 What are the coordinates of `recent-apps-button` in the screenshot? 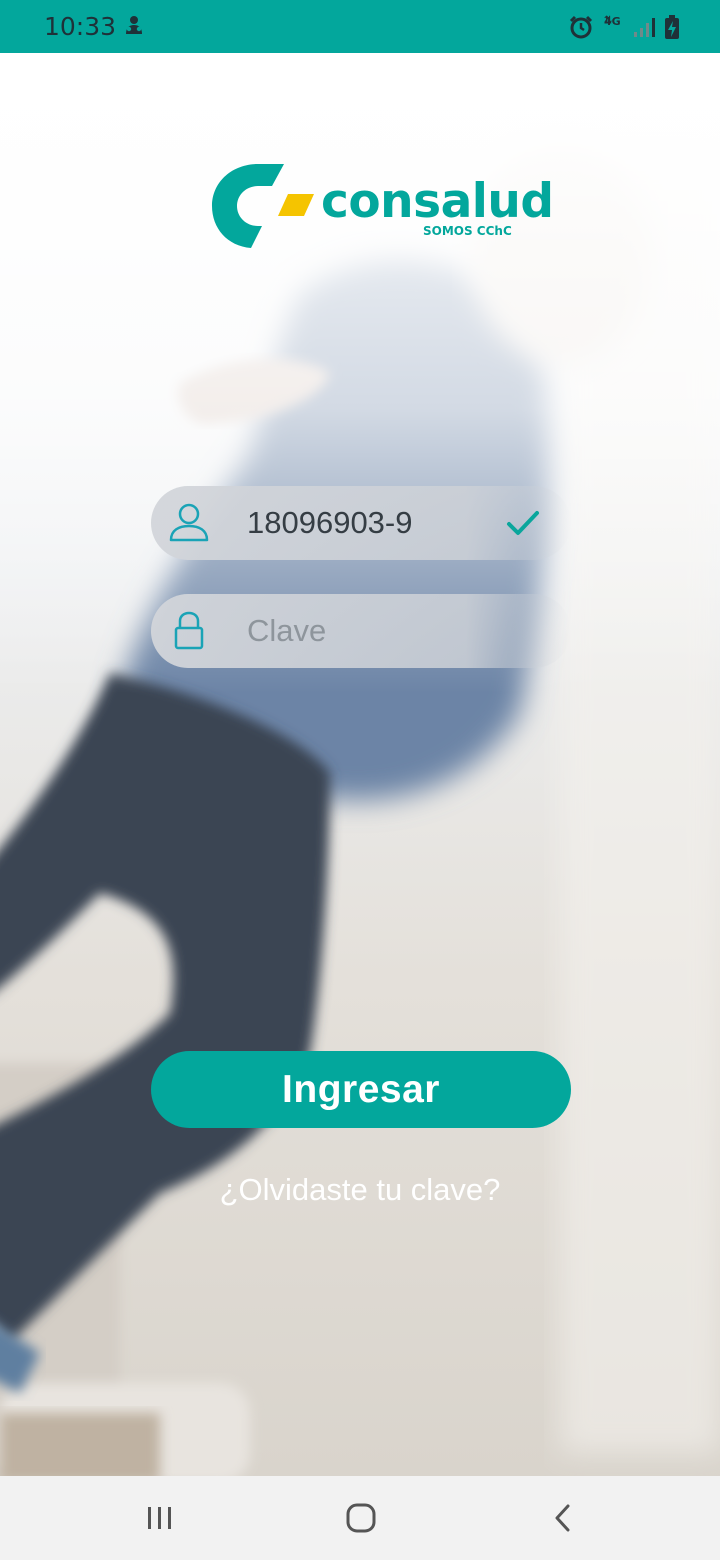 It's located at (160, 1518).